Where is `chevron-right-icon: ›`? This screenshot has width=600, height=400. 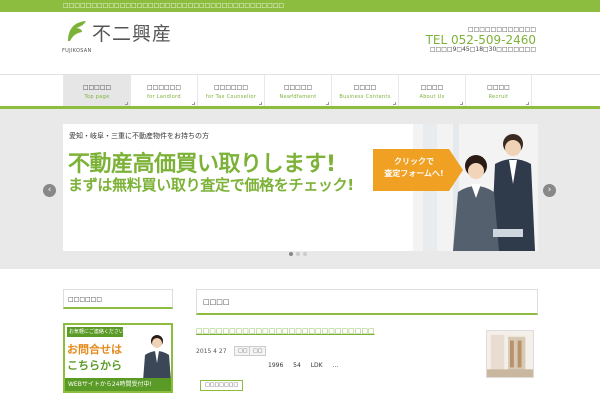 chevron-right-icon: › is located at coordinates (549, 190).